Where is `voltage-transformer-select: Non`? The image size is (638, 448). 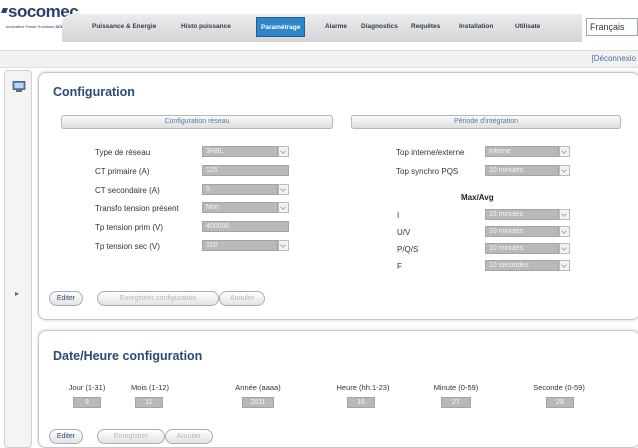 voltage-transformer-select: Non is located at coordinates (240, 207).